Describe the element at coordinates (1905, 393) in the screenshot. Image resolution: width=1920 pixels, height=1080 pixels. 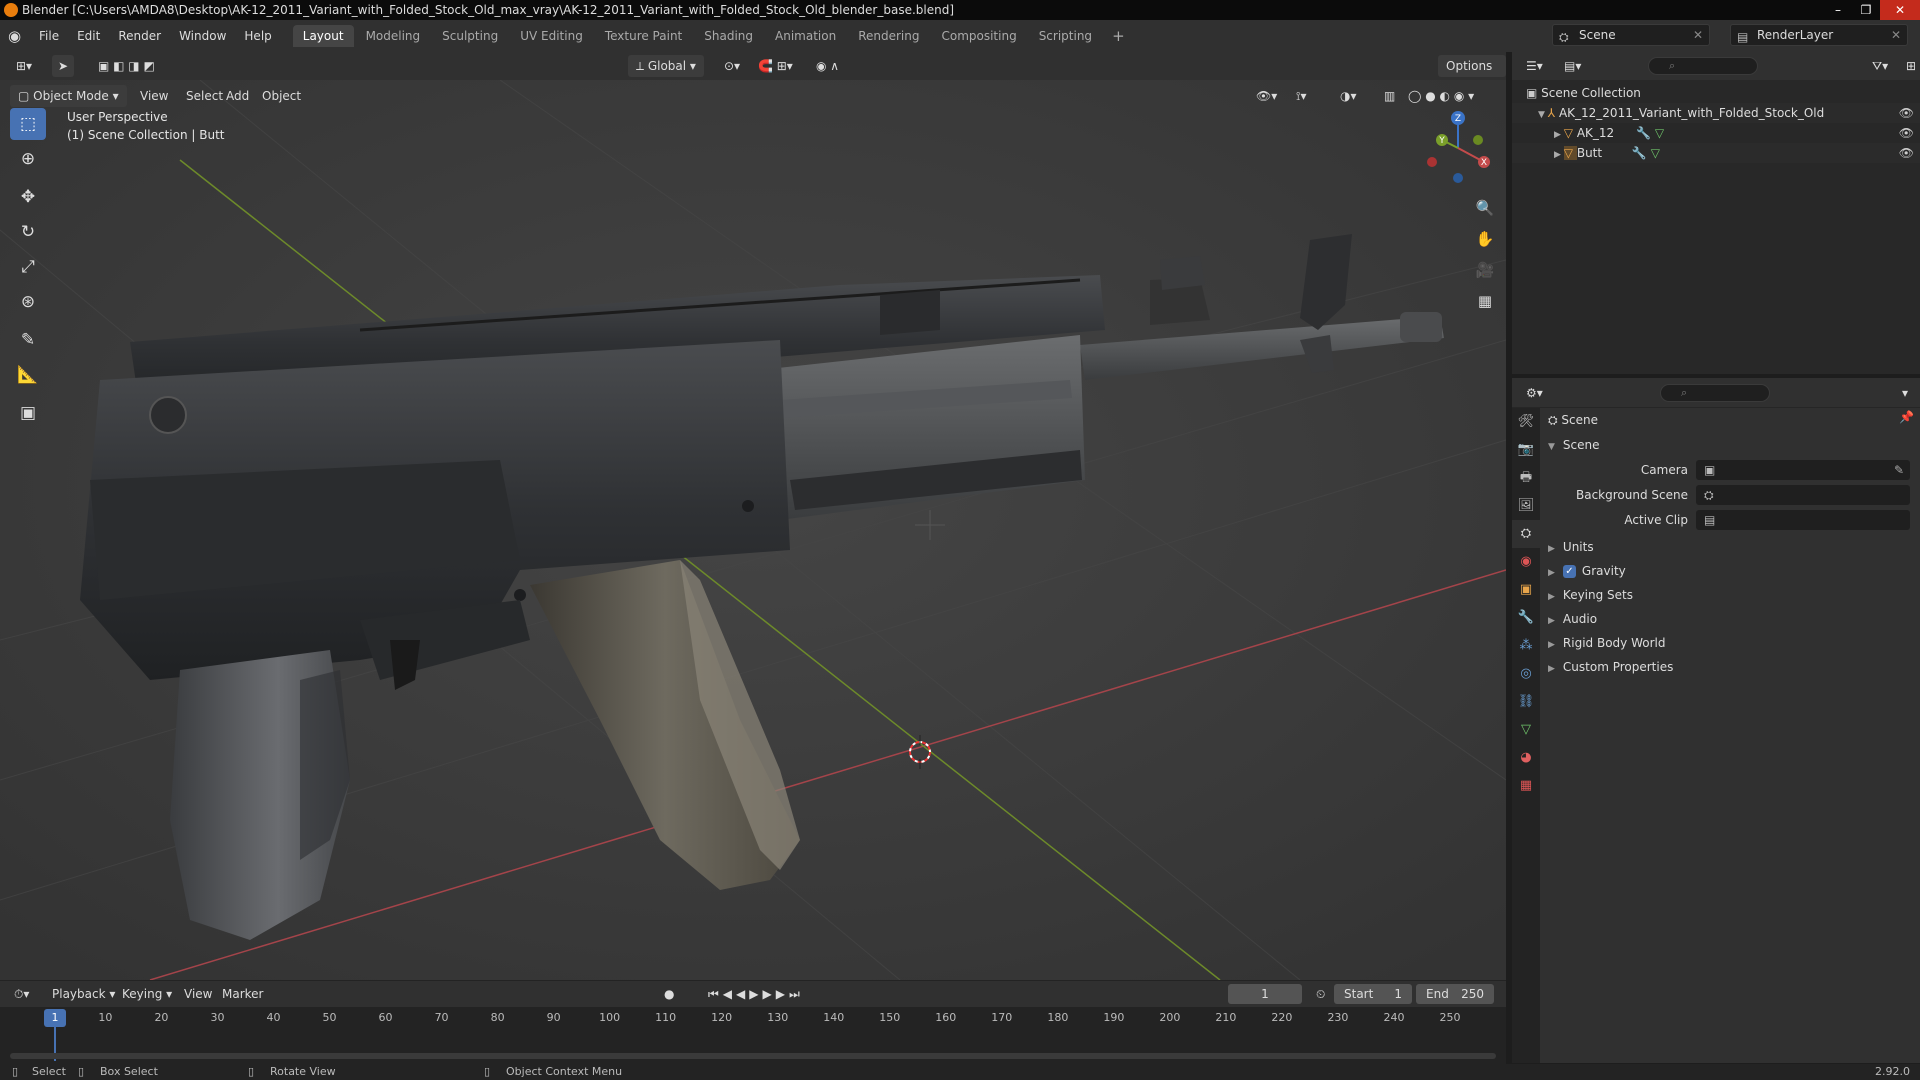
I see `properties-options-icon: ▾` at that location.